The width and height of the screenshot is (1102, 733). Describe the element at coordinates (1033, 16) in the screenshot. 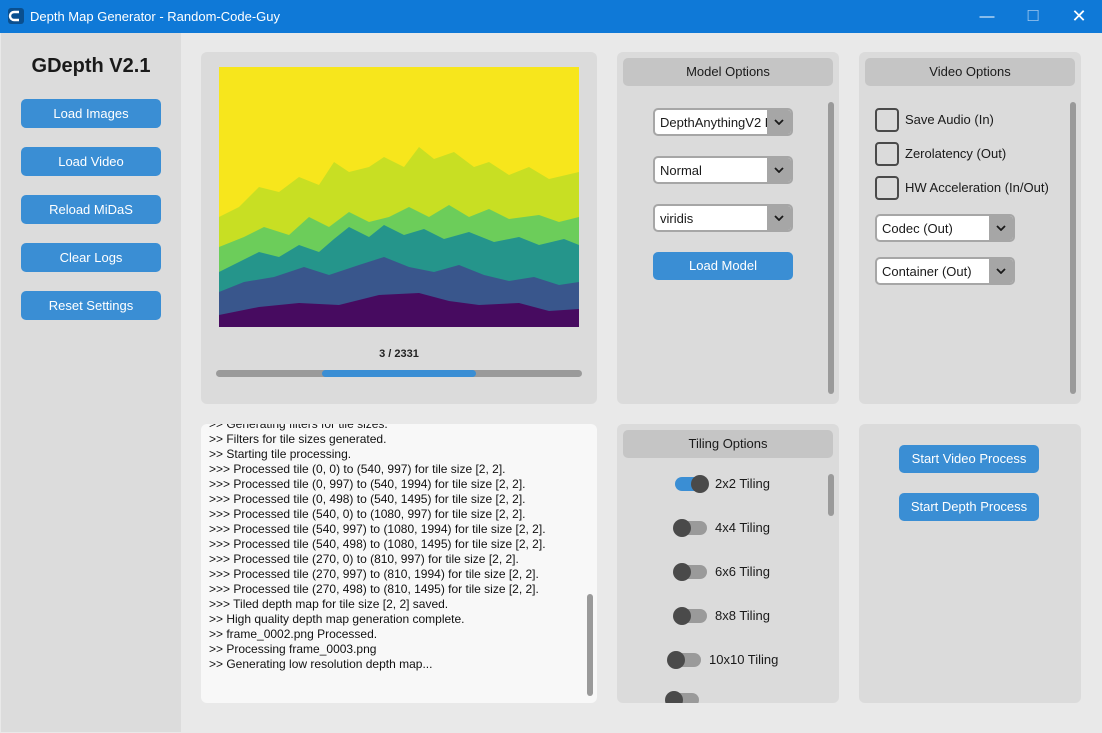

I see `maximize-button: ☐` at that location.